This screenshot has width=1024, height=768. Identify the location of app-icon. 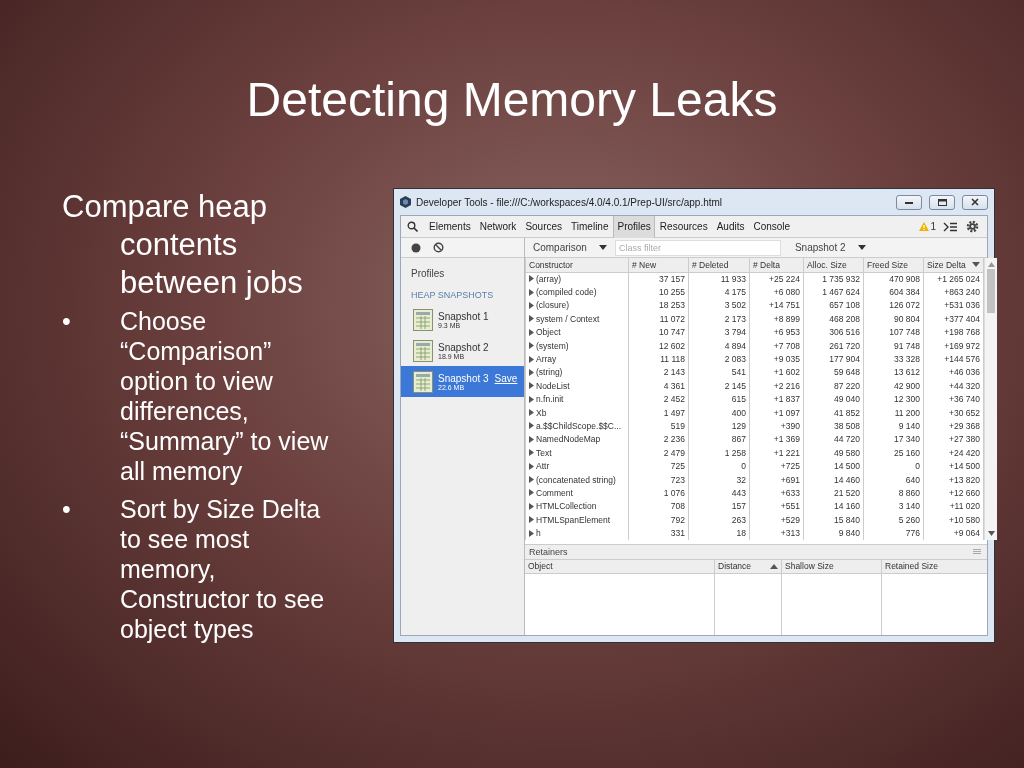
(405, 202).